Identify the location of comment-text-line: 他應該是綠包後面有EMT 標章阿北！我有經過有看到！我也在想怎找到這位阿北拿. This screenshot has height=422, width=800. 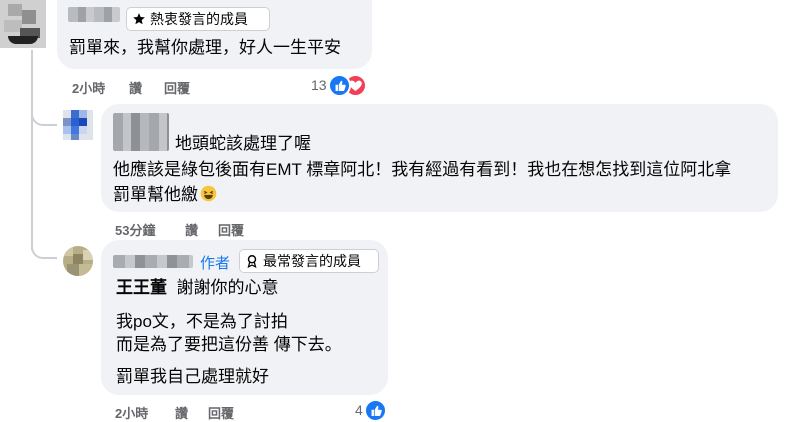
(422, 169).